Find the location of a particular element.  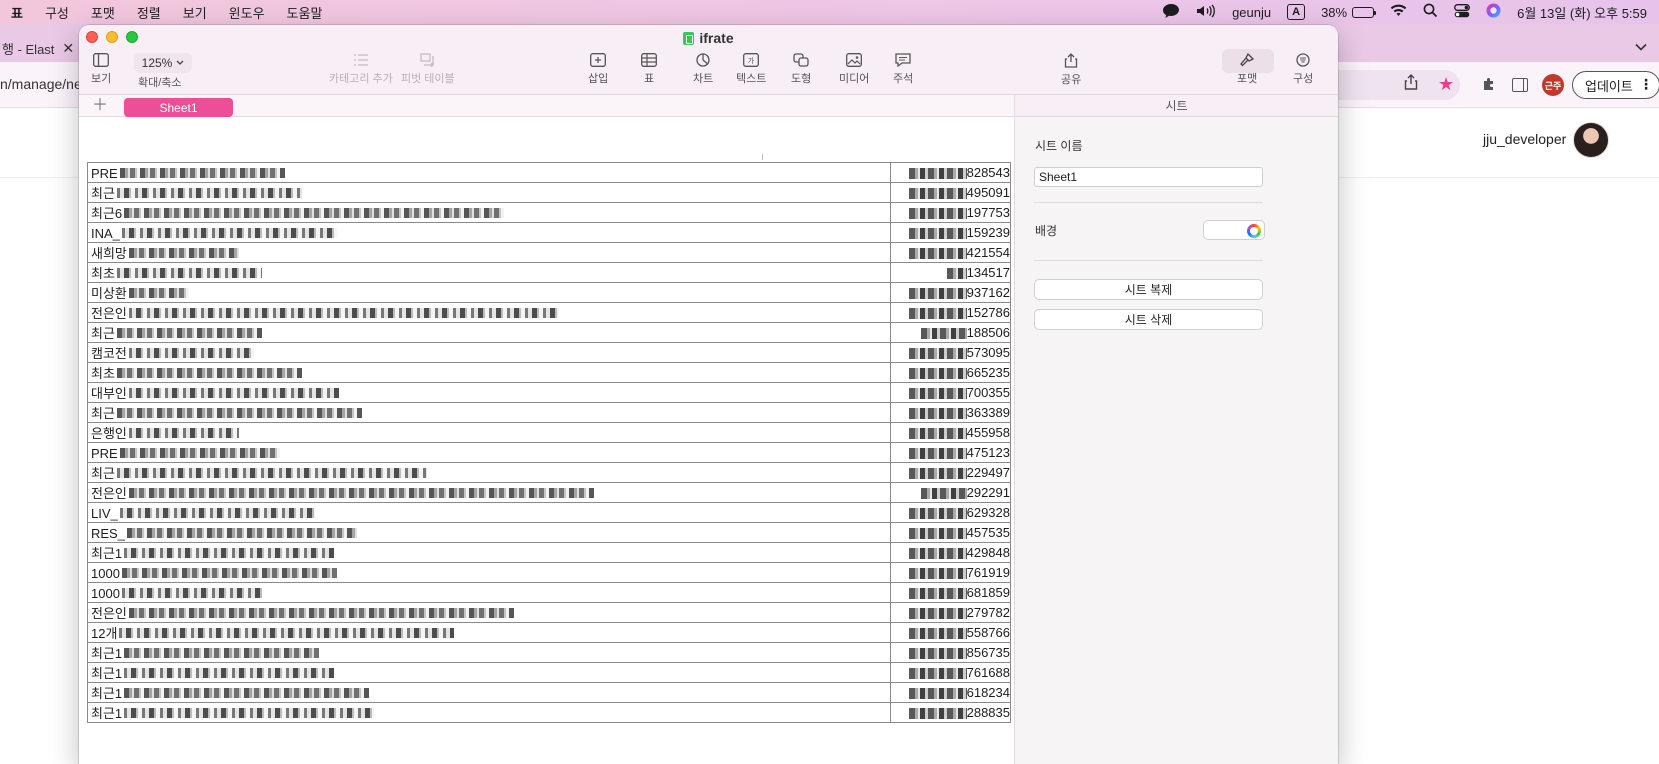

table-cell-value: 761688 is located at coordinates (950, 672).